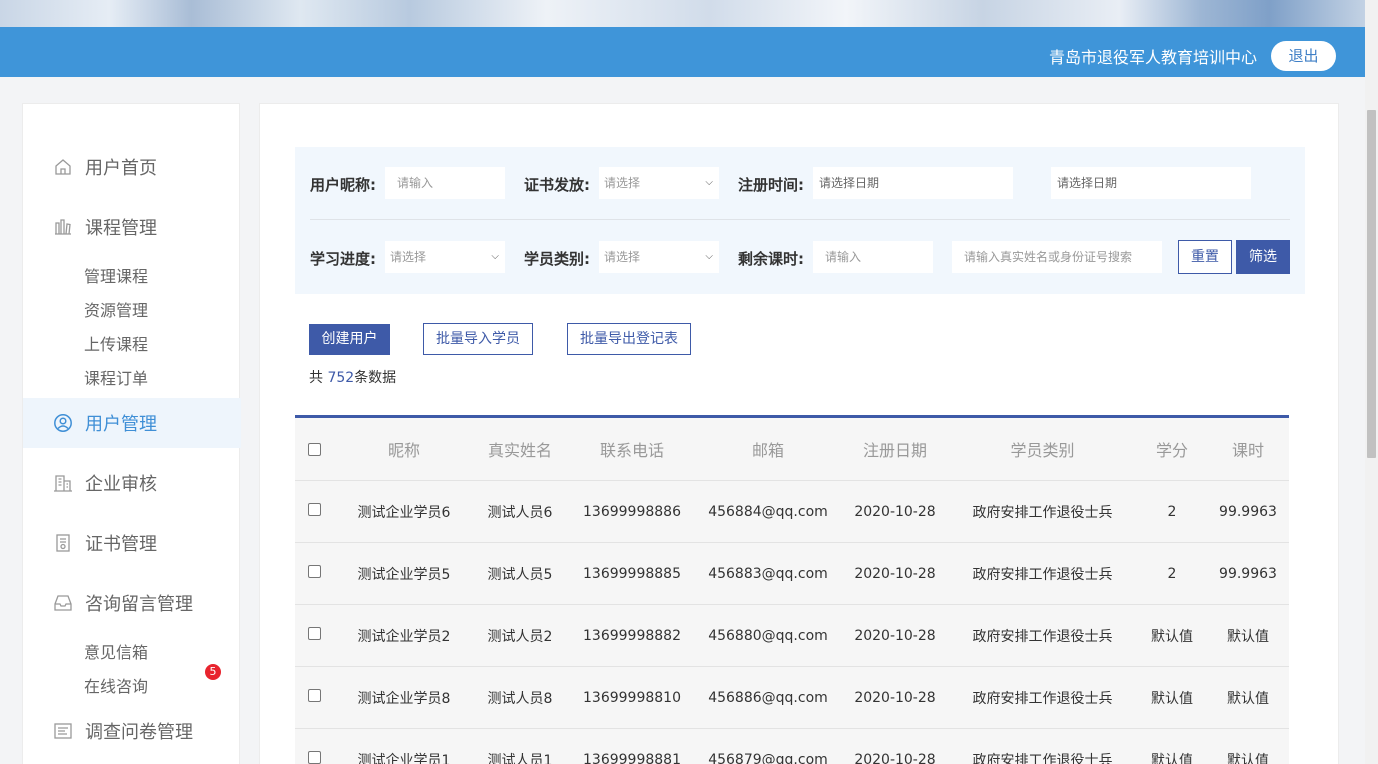 The image size is (1378, 764). Describe the element at coordinates (116, 275) in the screenshot. I see `sidebar-subitem-manage-course: 管理课程` at that location.